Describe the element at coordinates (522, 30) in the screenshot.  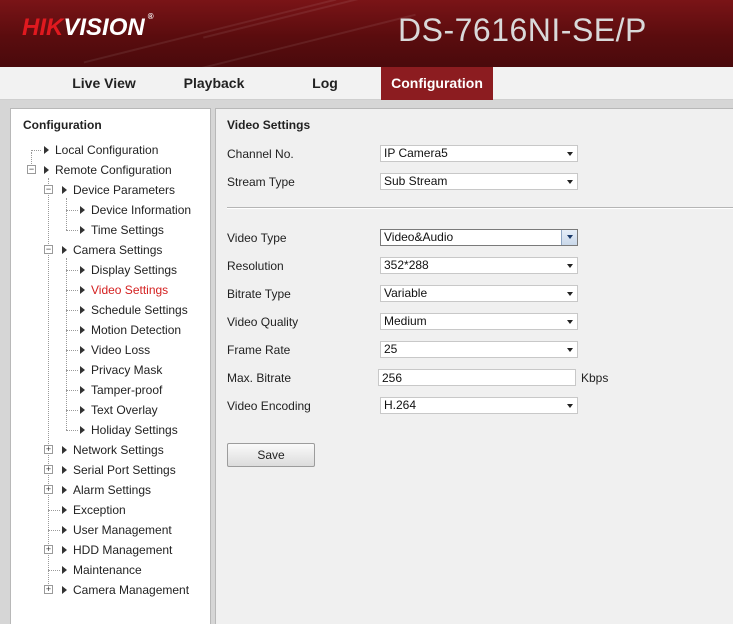
I see `device-model: DS-7616NI-SE/P` at that location.